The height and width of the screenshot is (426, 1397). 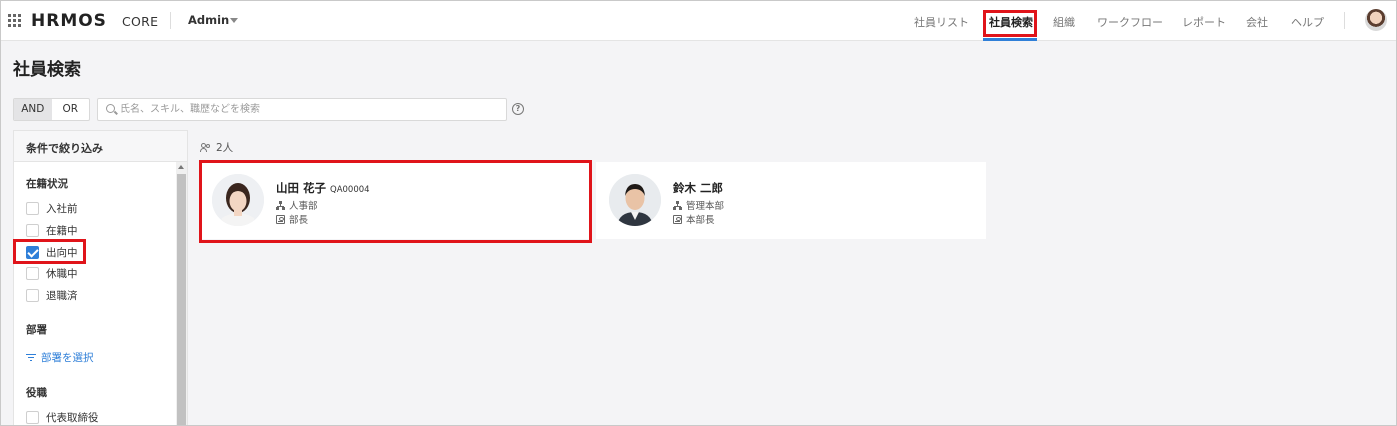 What do you see at coordinates (31, 357) in the screenshot?
I see `filter-icon` at bounding box center [31, 357].